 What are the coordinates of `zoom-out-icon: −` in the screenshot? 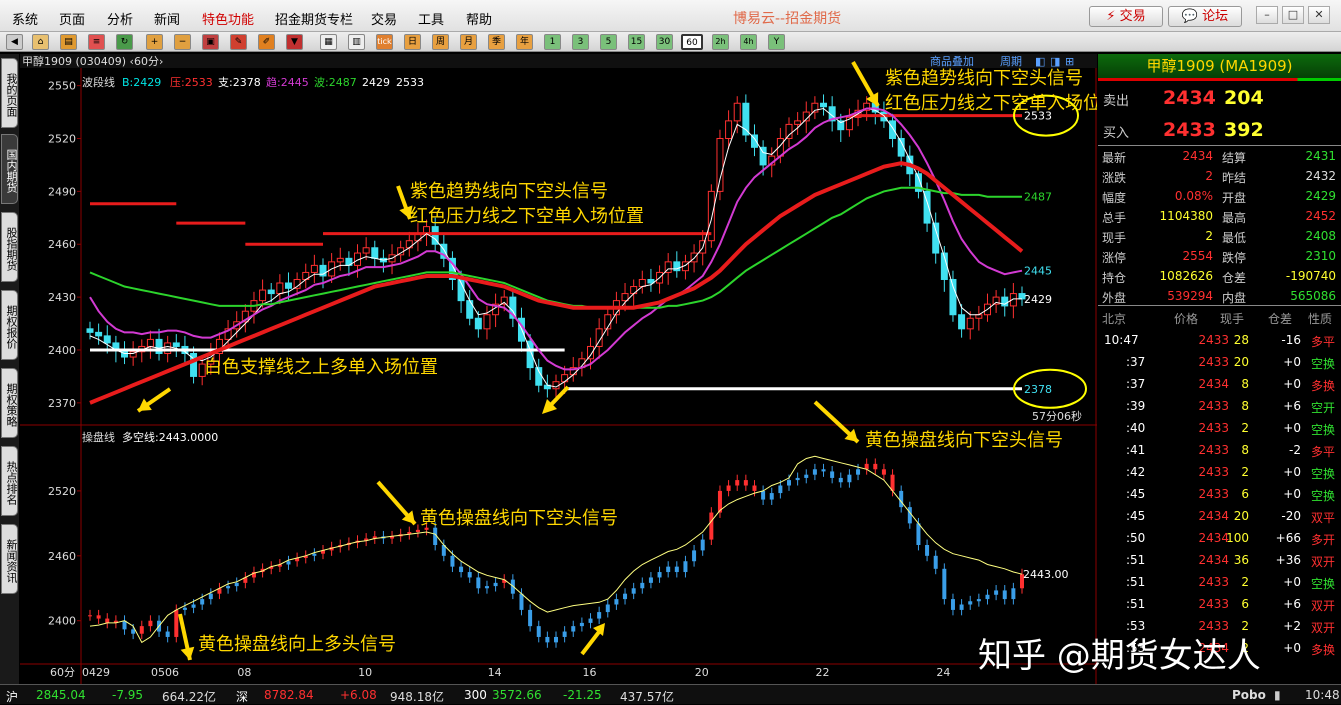 It's located at (182, 42).